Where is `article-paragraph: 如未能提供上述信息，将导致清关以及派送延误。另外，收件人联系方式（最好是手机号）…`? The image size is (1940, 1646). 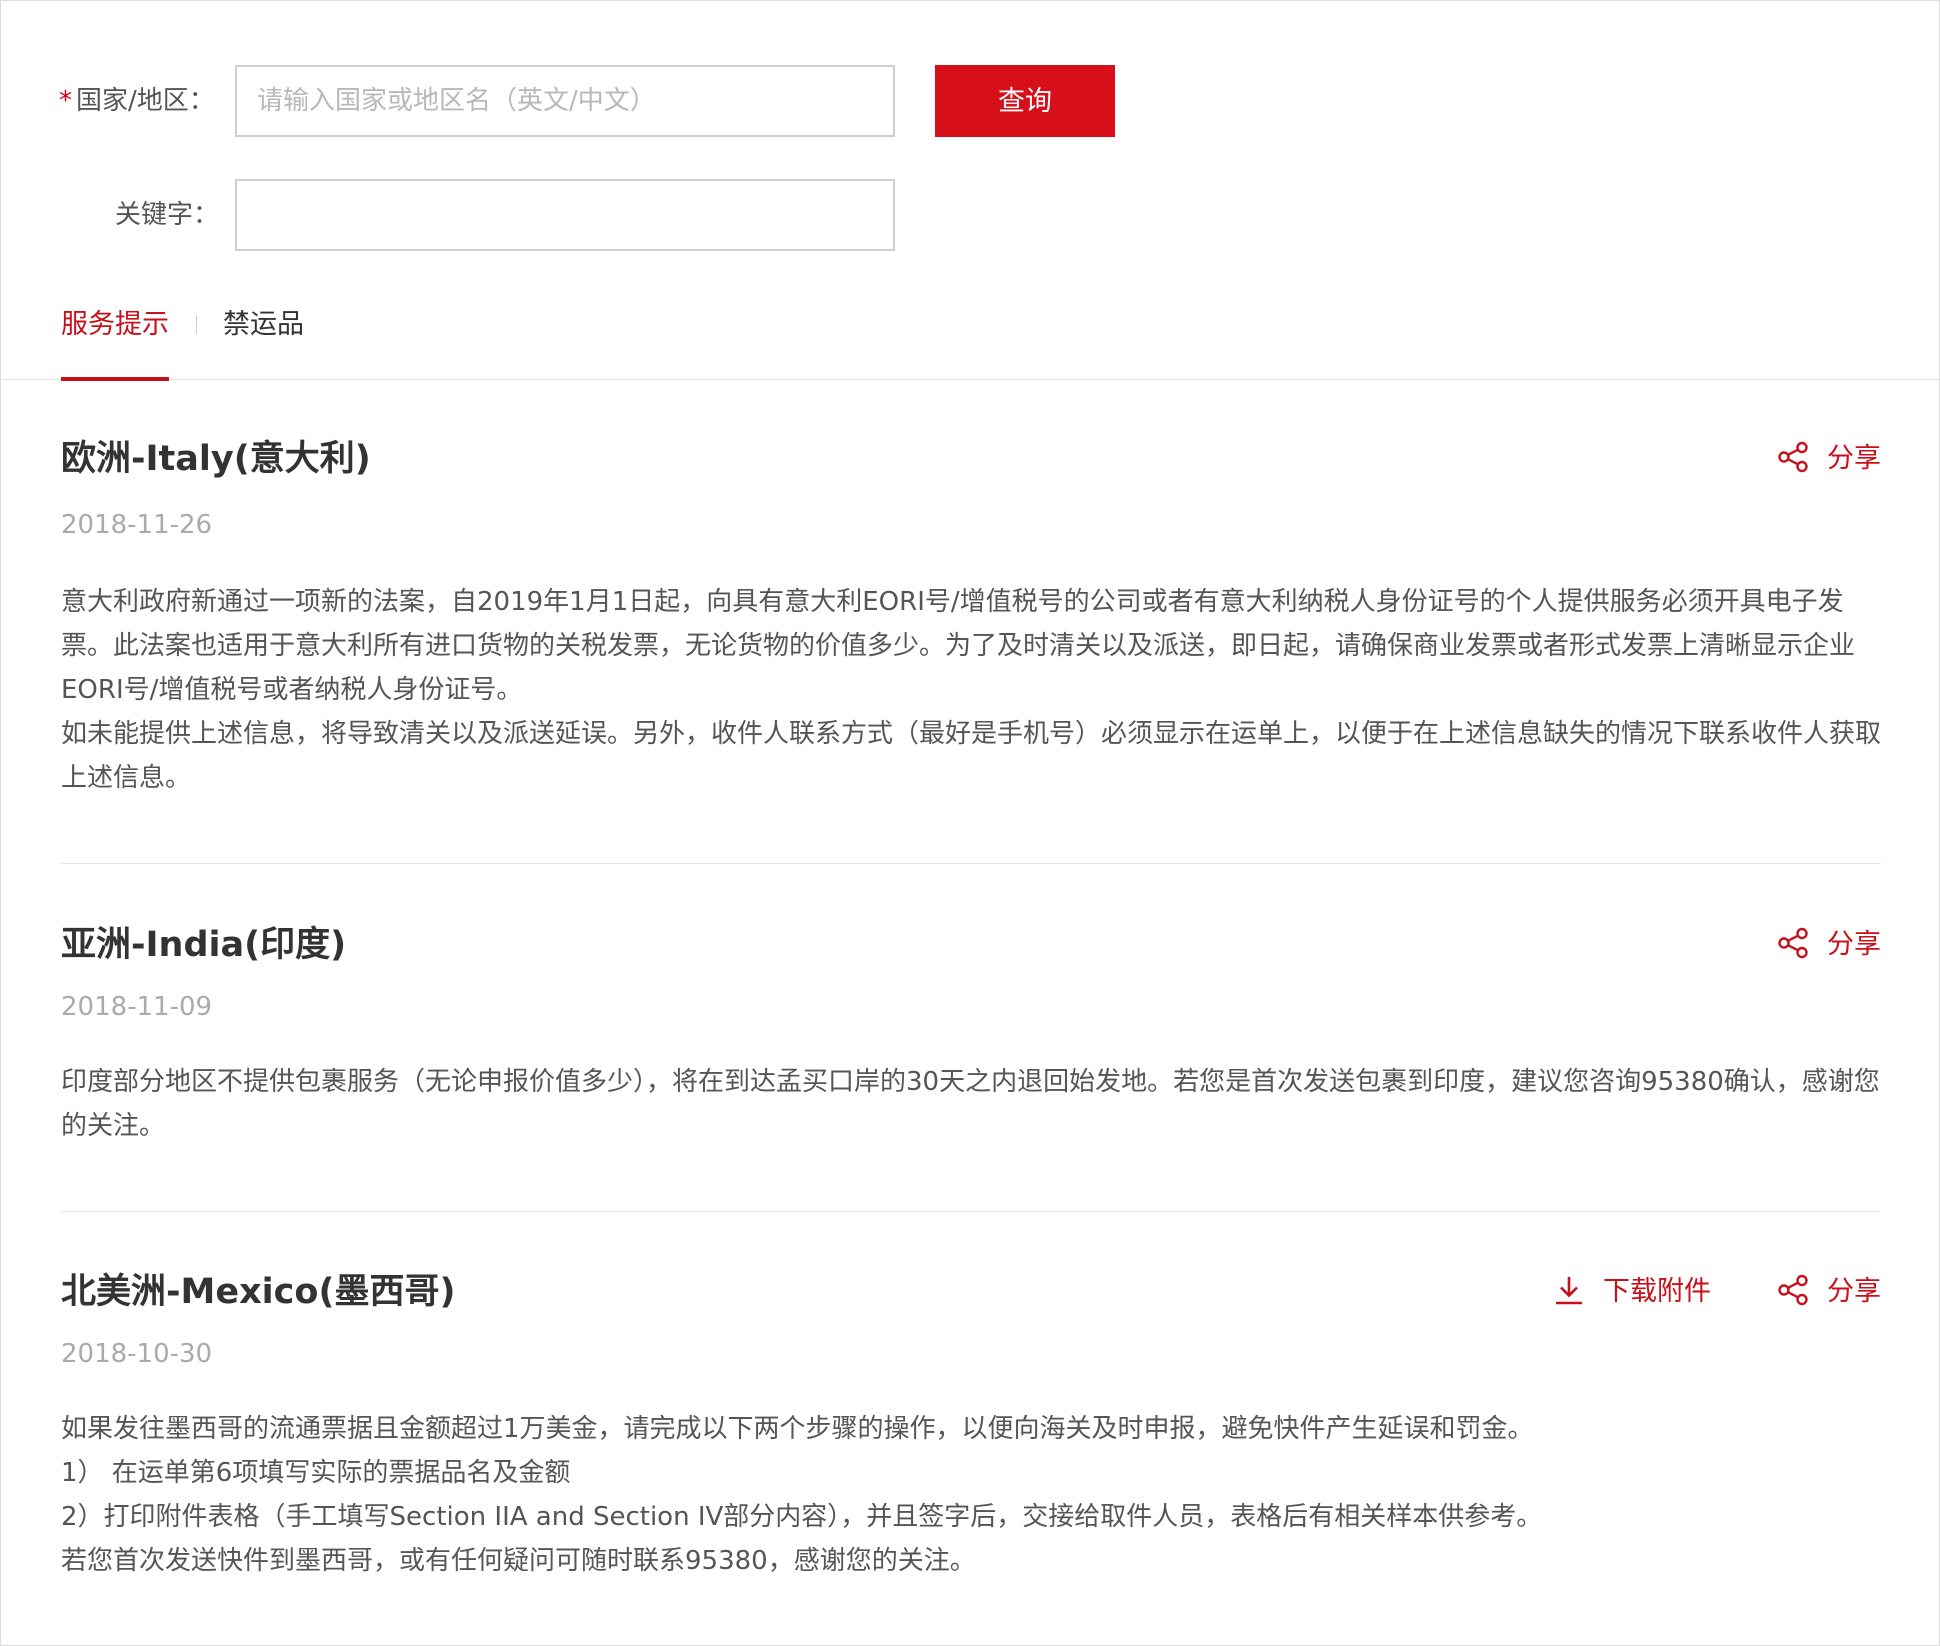 article-paragraph: 如未能提供上述信息，将导致清关以及派送延误。另外，收件人联系方式（最好是手机号）… is located at coordinates (971, 756).